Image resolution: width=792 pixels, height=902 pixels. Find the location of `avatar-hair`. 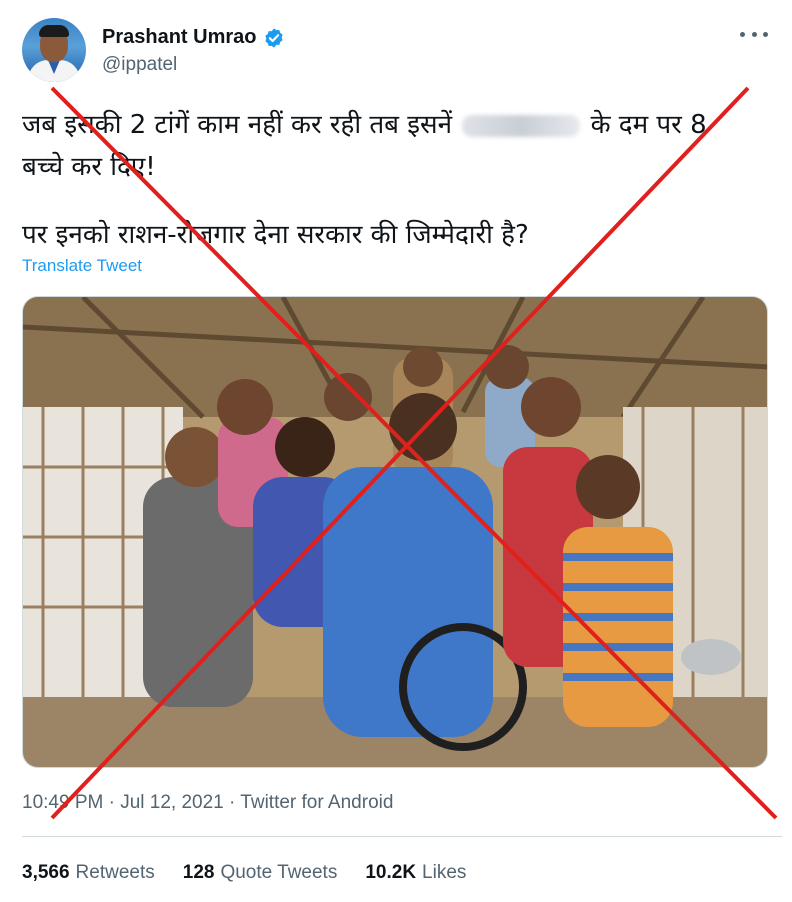

avatar-hair is located at coordinates (54, 31).